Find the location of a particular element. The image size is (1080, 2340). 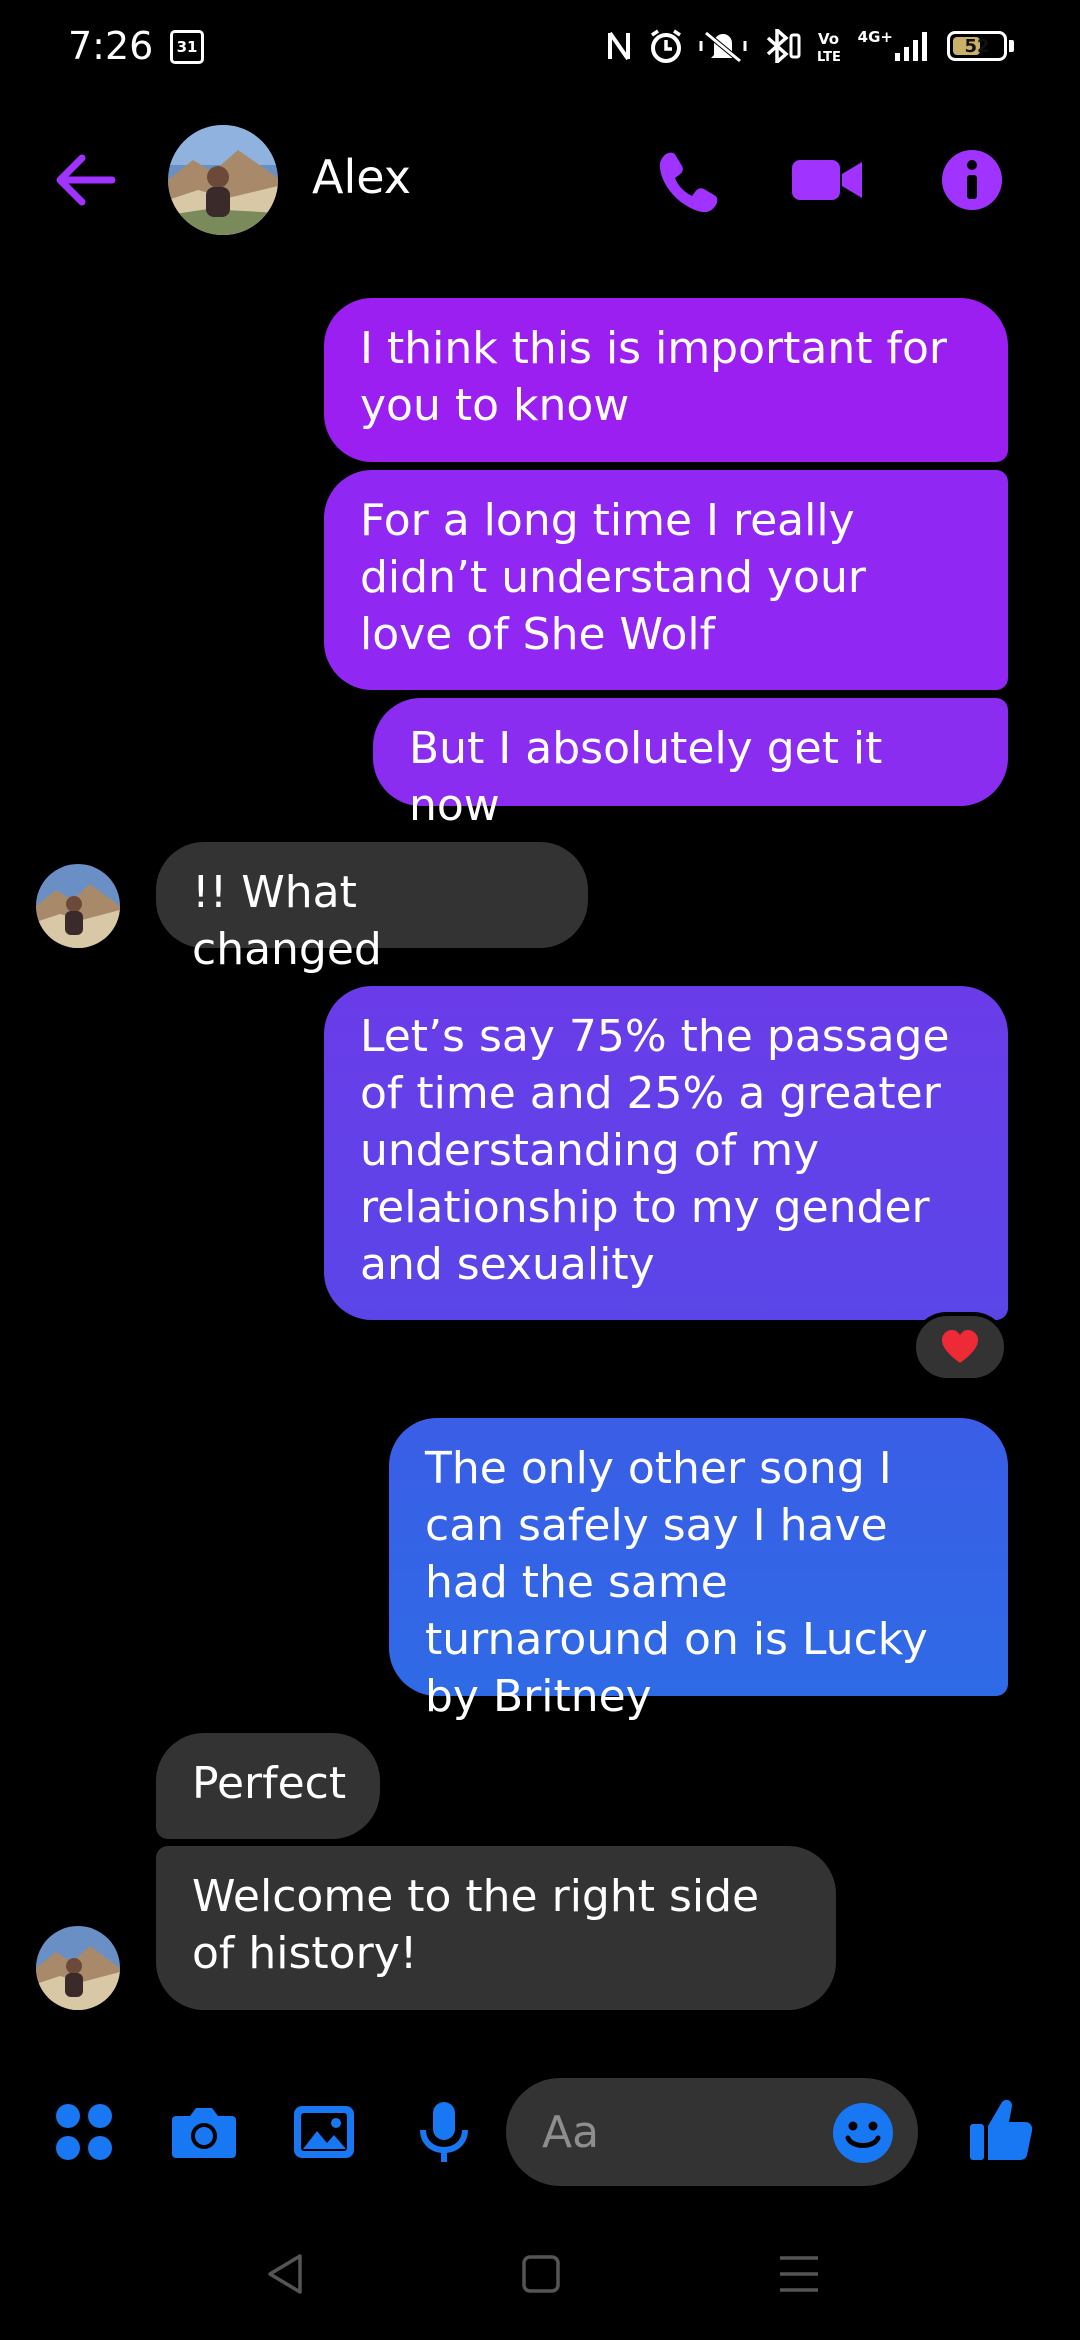

gallery-button is located at coordinates (324, 2132).